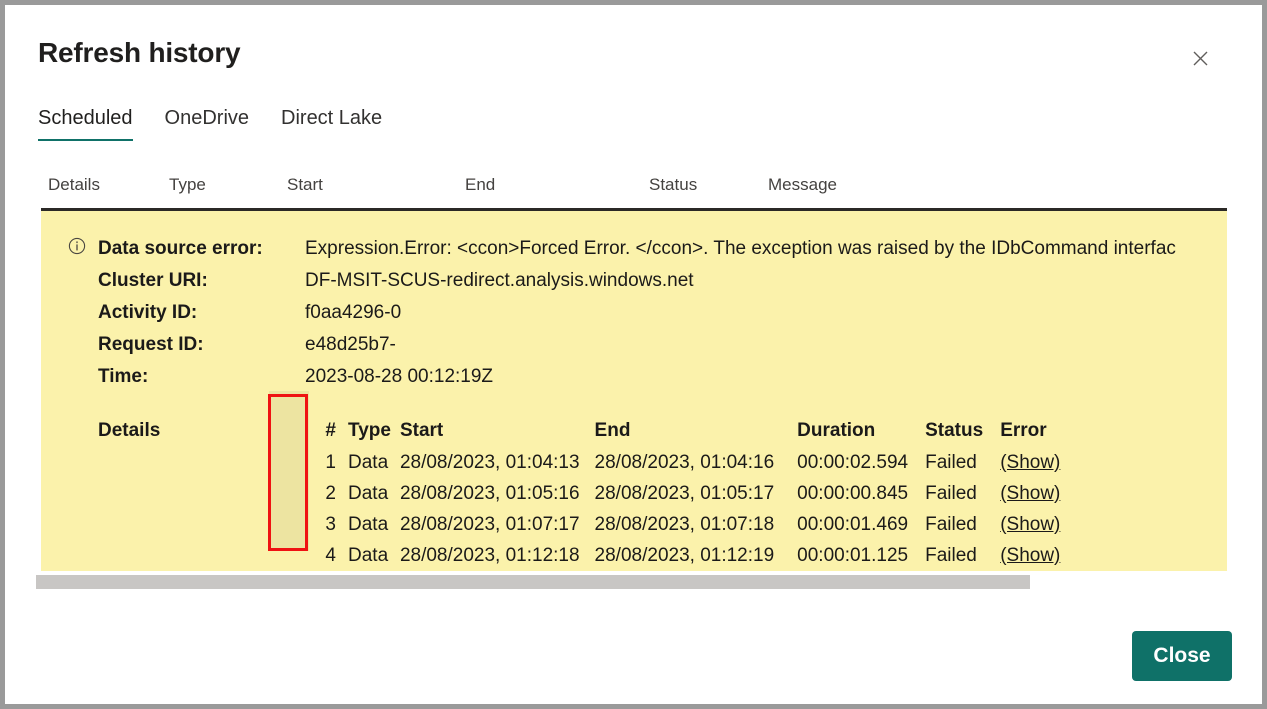 The image size is (1267, 709). Describe the element at coordinates (187, 184) in the screenshot. I see `column-header-type: Type` at that location.